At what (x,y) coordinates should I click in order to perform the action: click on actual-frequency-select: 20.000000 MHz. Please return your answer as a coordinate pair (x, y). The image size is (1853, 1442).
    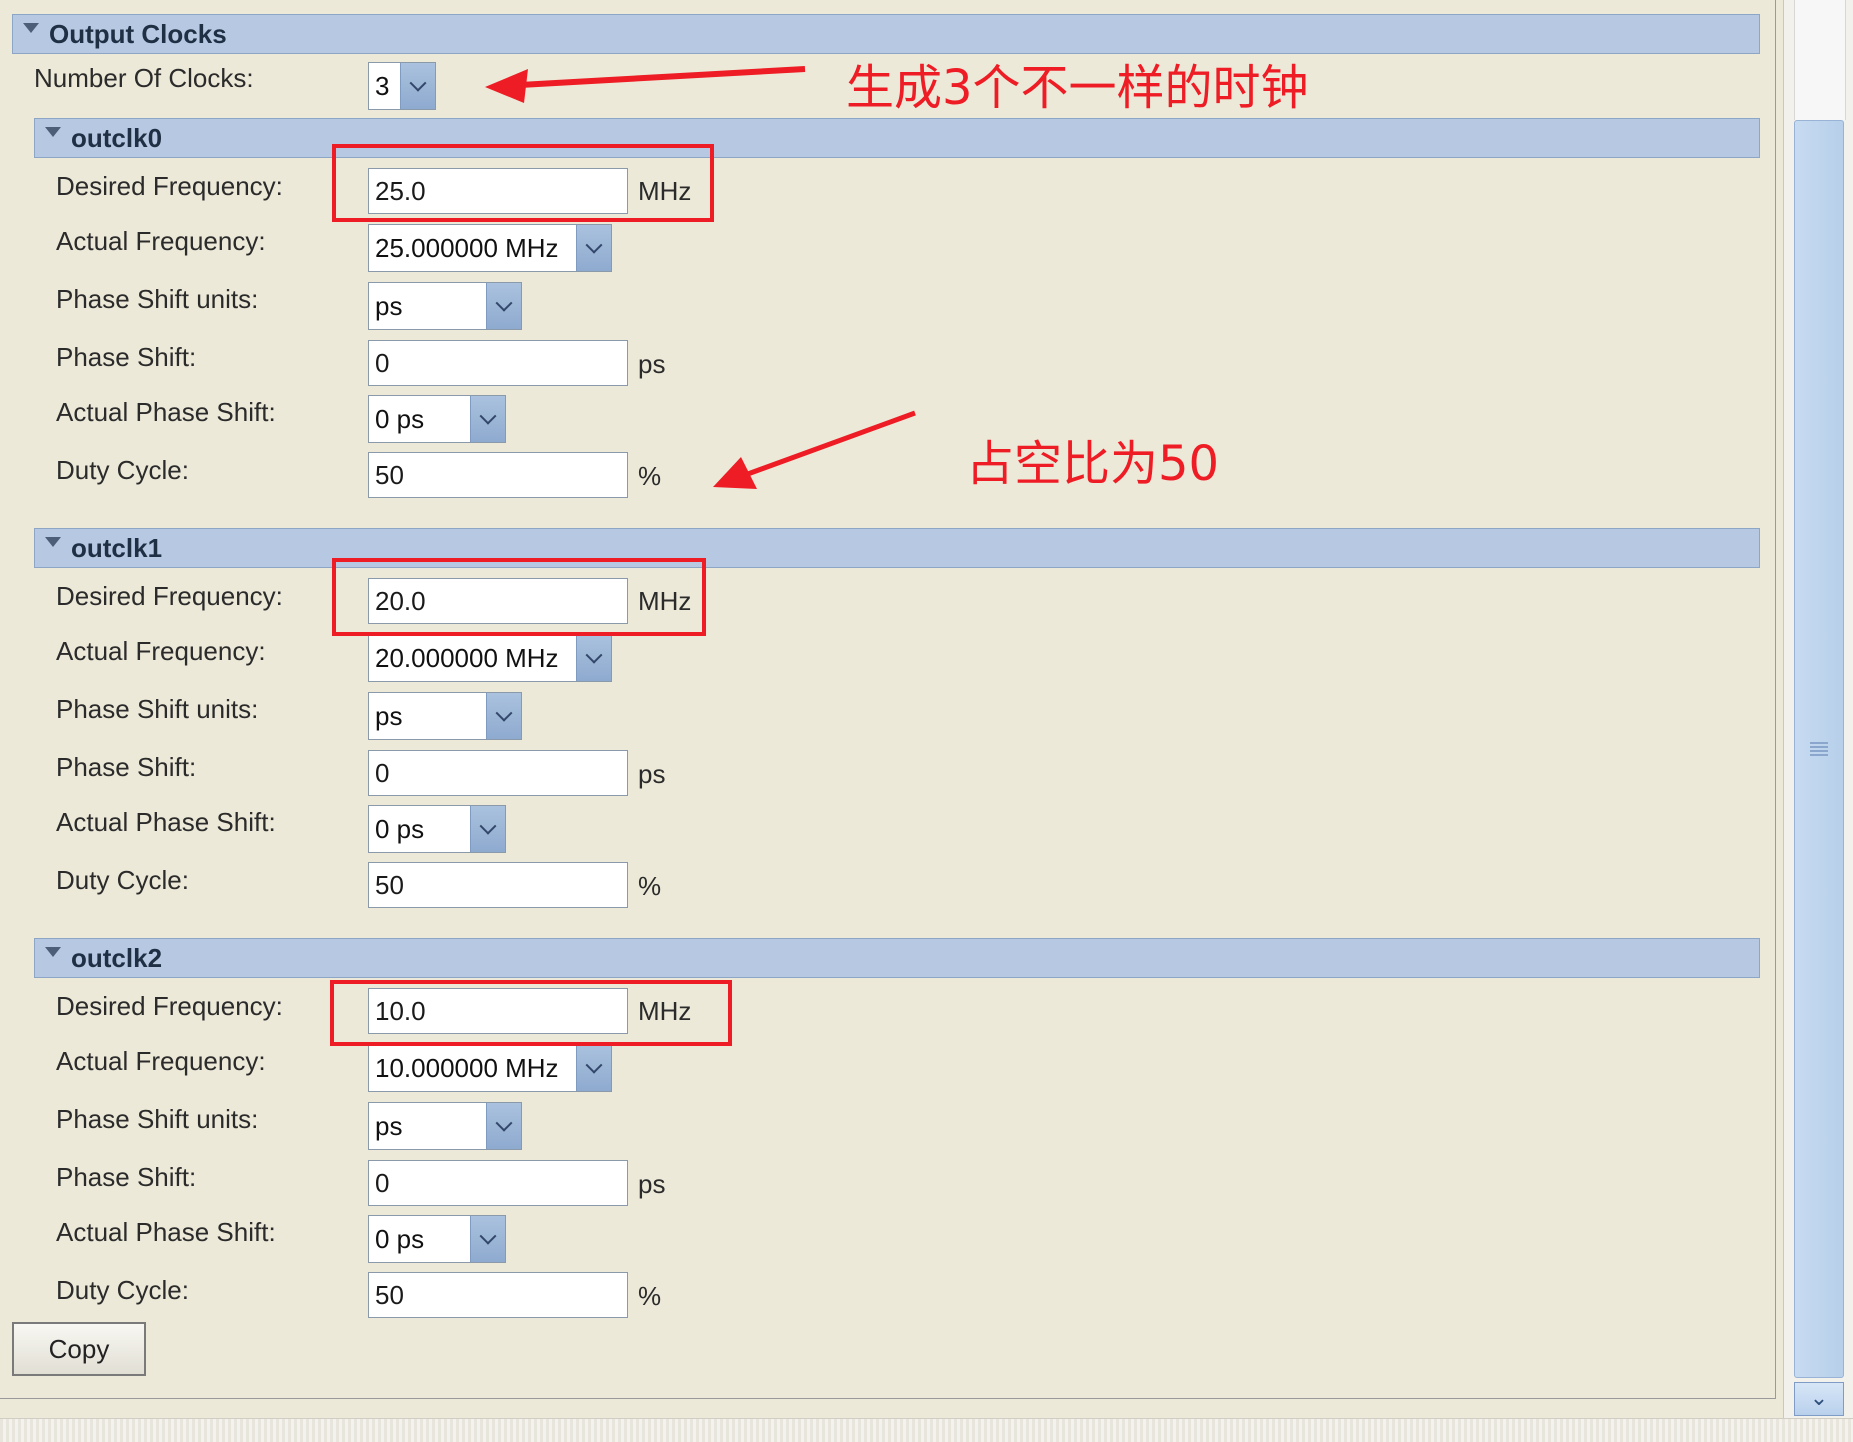
    Looking at the image, I should click on (490, 658).